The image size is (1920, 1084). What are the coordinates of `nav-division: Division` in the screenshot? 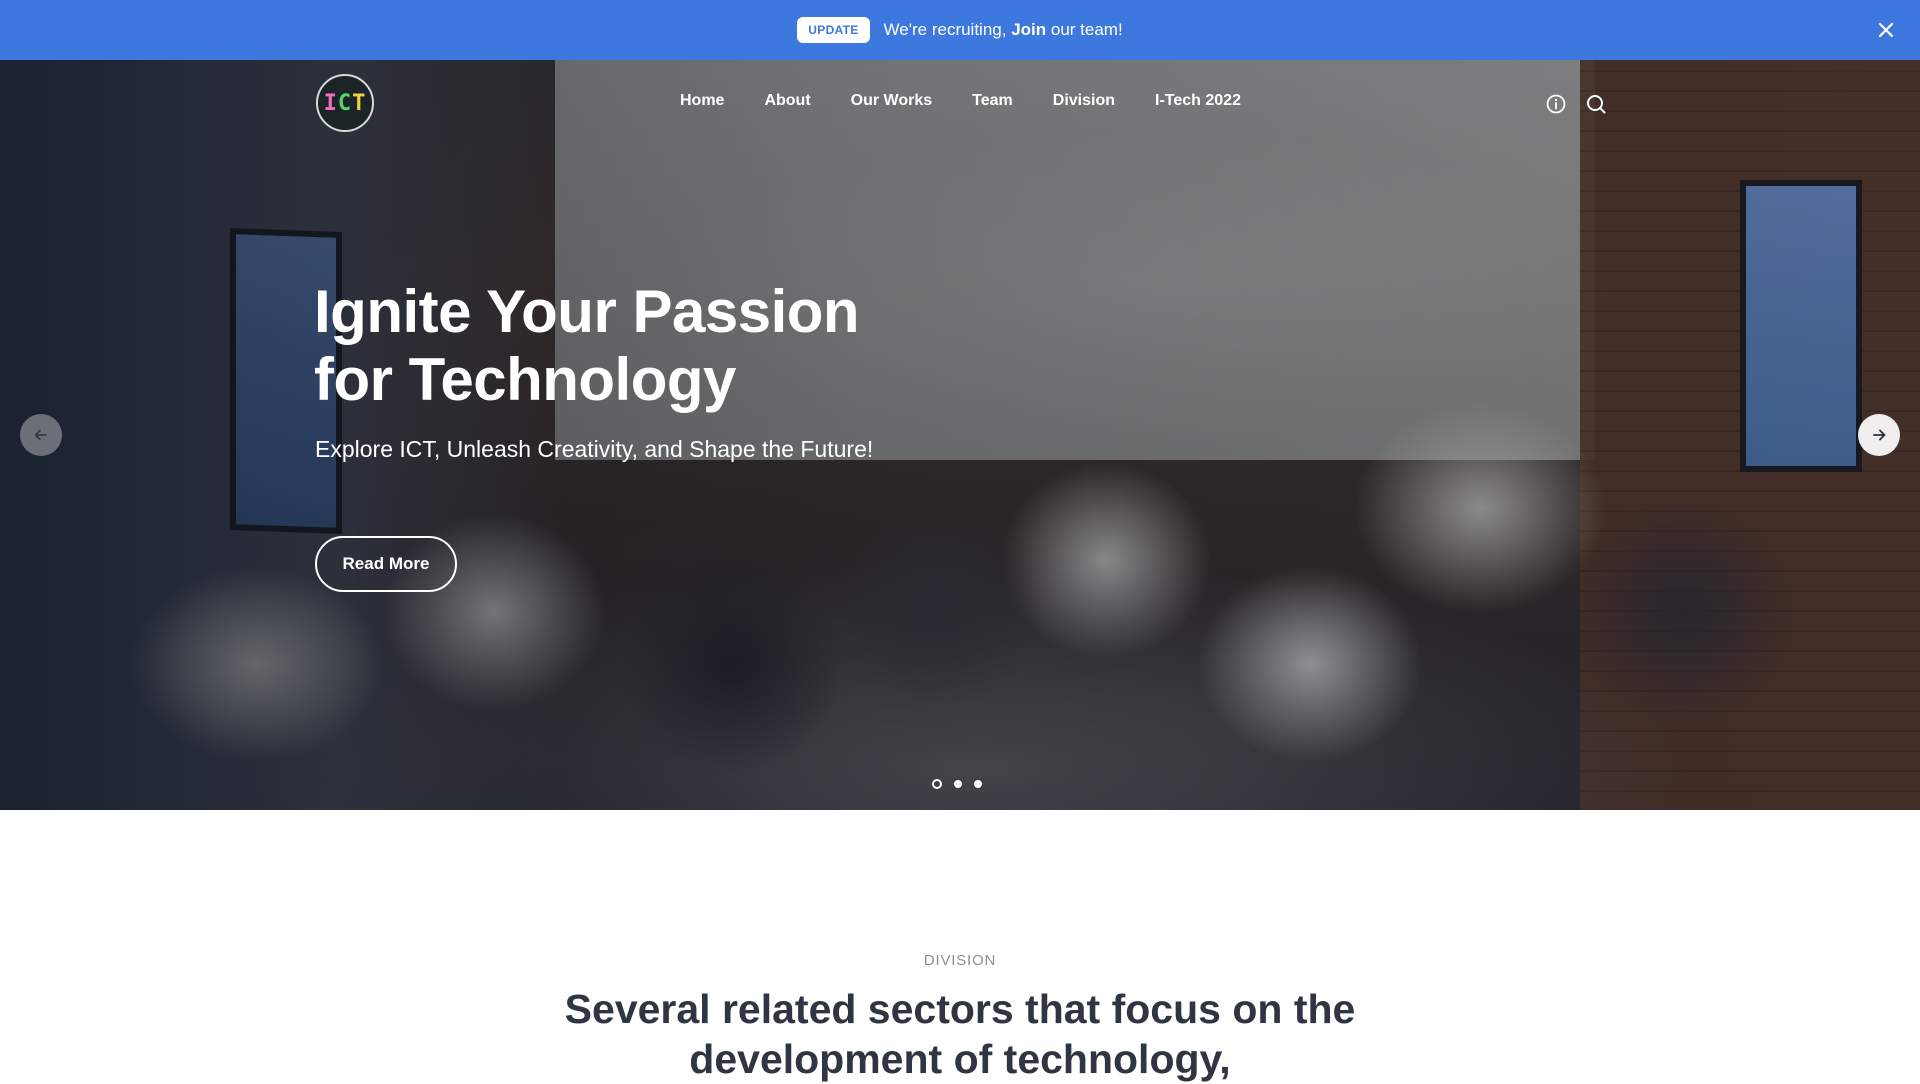 It's located at (1084, 104).